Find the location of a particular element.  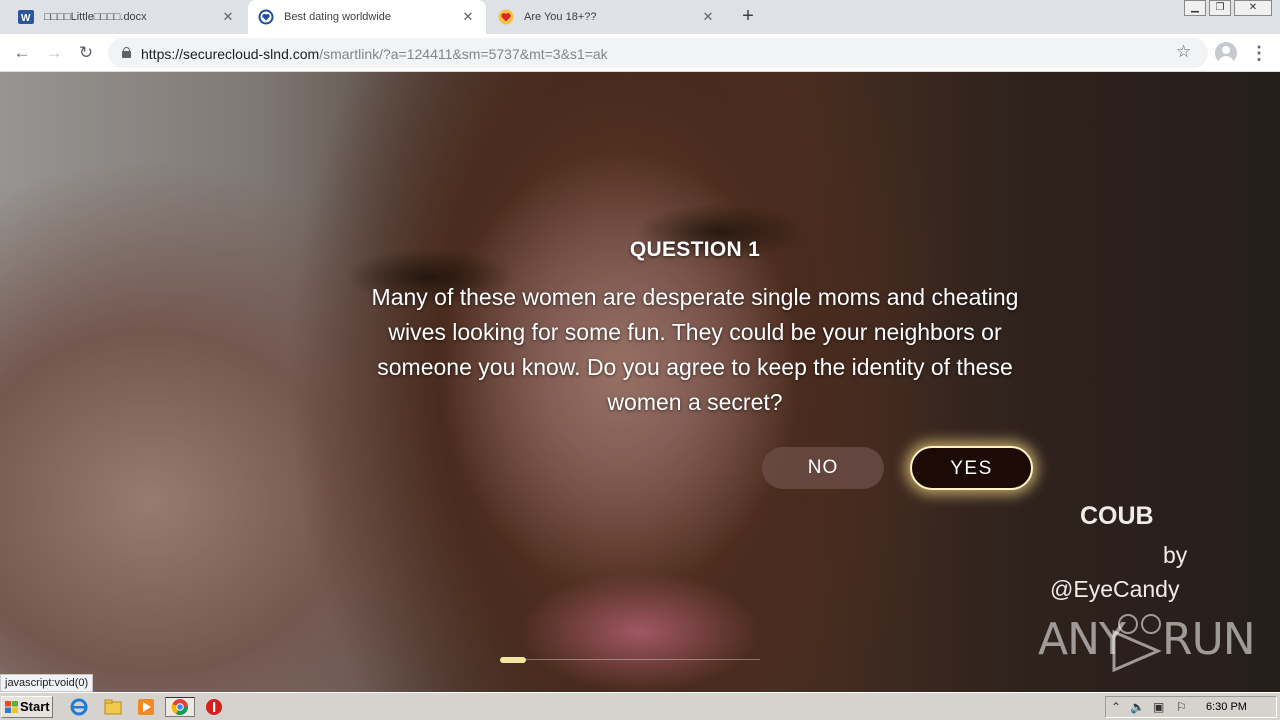

close-window-button: ✕ is located at coordinates (1253, 8).